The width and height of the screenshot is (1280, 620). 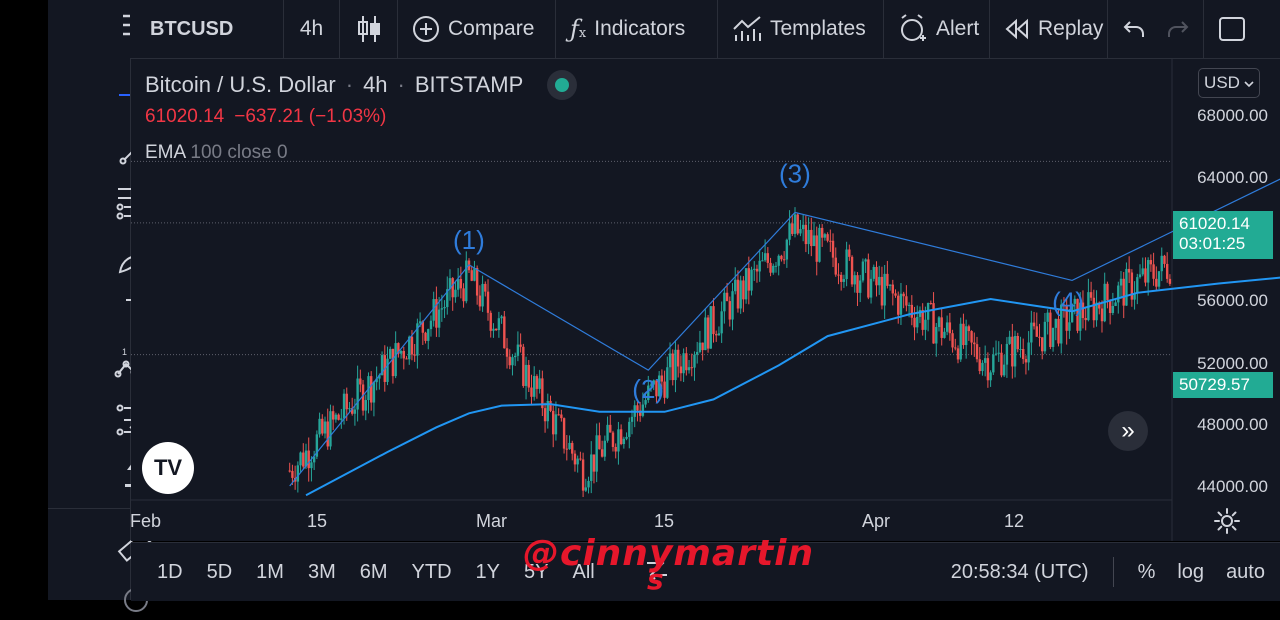 What do you see at coordinates (491, 28) in the screenshot?
I see `compare-label: Compare` at bounding box center [491, 28].